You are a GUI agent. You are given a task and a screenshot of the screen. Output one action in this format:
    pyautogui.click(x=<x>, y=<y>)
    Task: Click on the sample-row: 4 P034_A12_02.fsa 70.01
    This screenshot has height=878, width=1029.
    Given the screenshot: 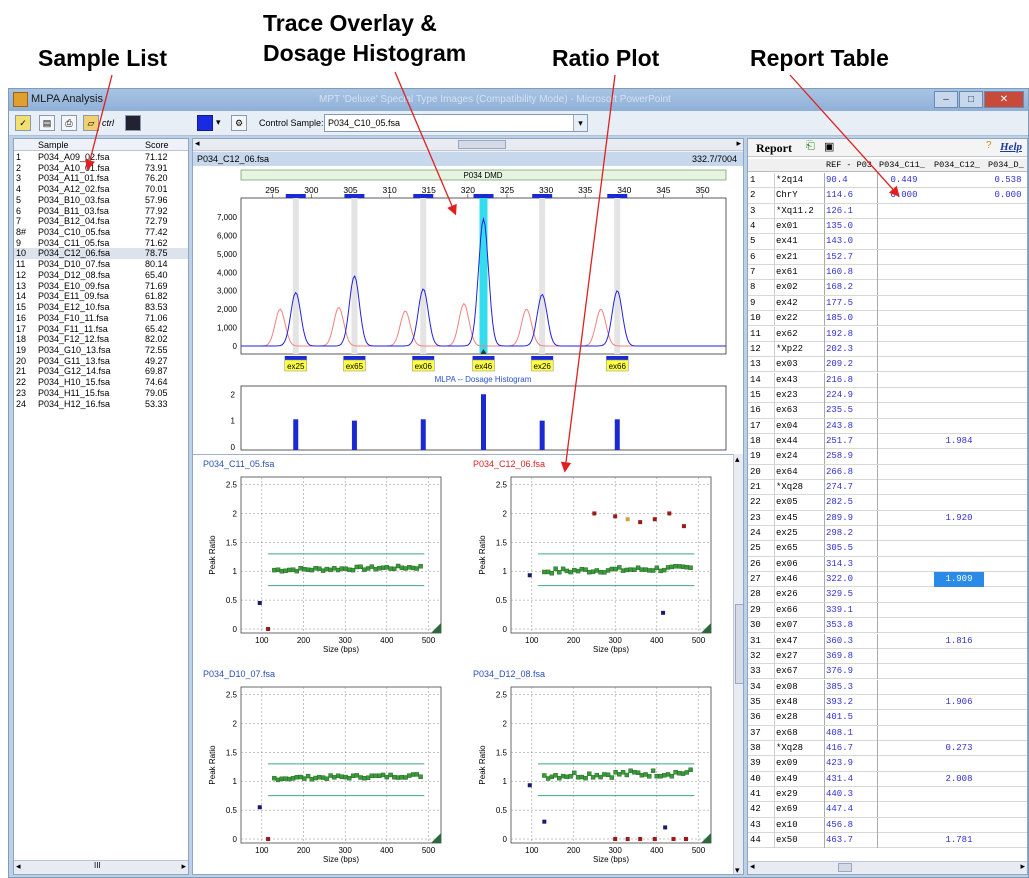 What is the action you would take?
    pyautogui.click(x=101, y=189)
    